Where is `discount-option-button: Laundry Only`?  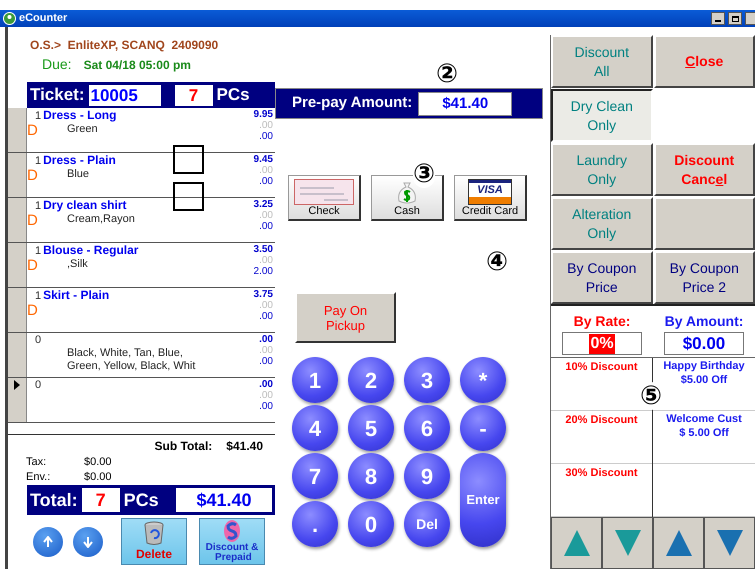
discount-option-button: Laundry Only is located at coordinates (601, 169).